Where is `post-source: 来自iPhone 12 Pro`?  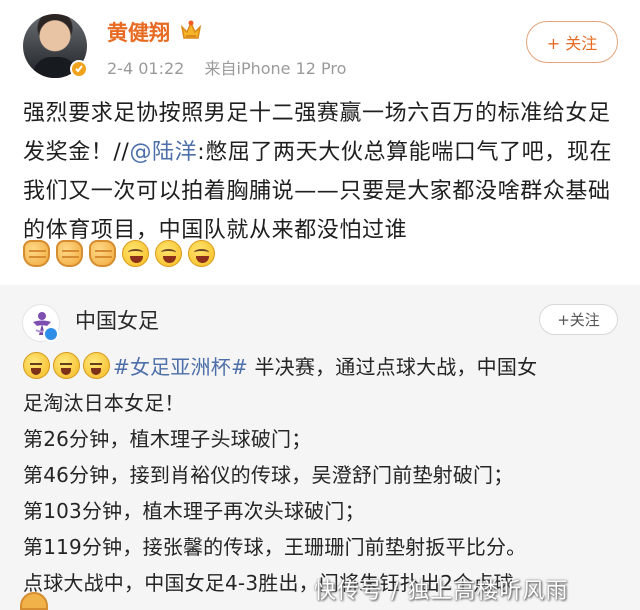
post-source: 来自iPhone 12 Pro is located at coordinates (275, 68).